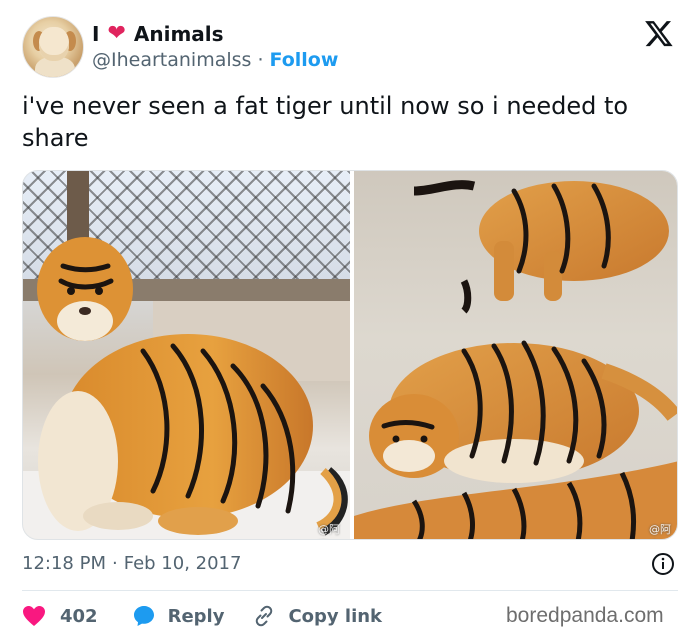 This screenshot has width=700, height=642. Describe the element at coordinates (264, 616) in the screenshot. I see `link-icon` at that location.